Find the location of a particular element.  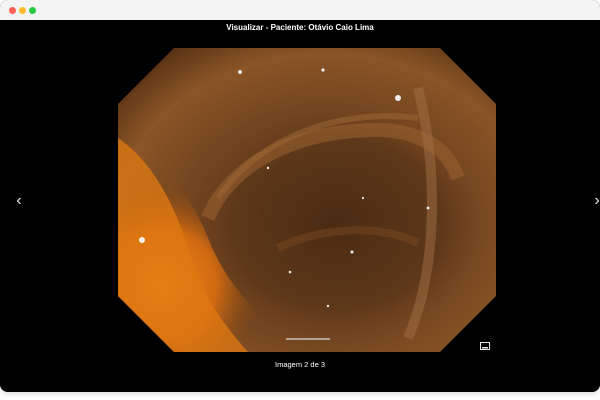

maximize-window-button is located at coordinates (32, 10).